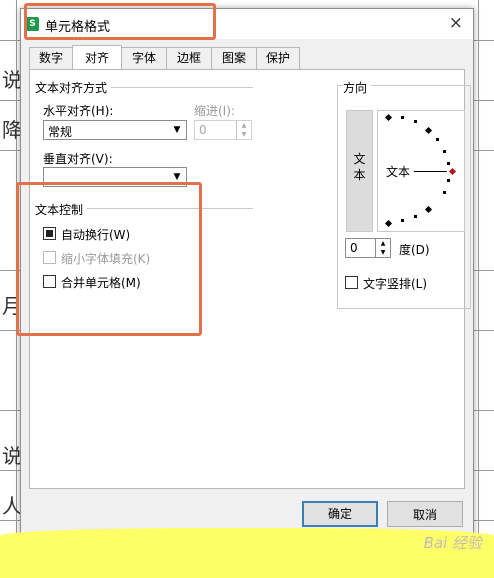  I want to click on dial-marker, so click(452, 171).